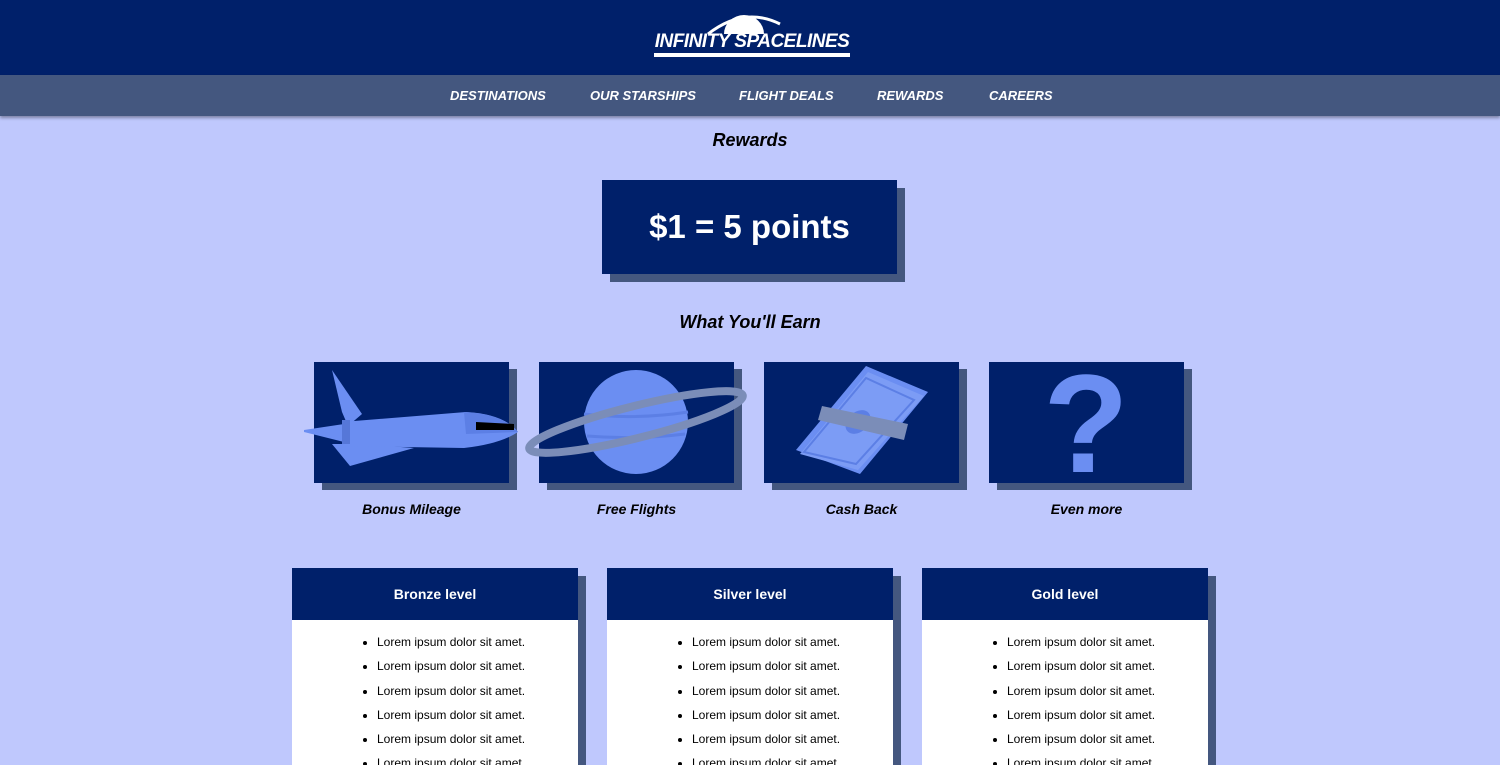 The image size is (1500, 765). I want to click on earn-card-bonus-mileage, so click(411, 422).